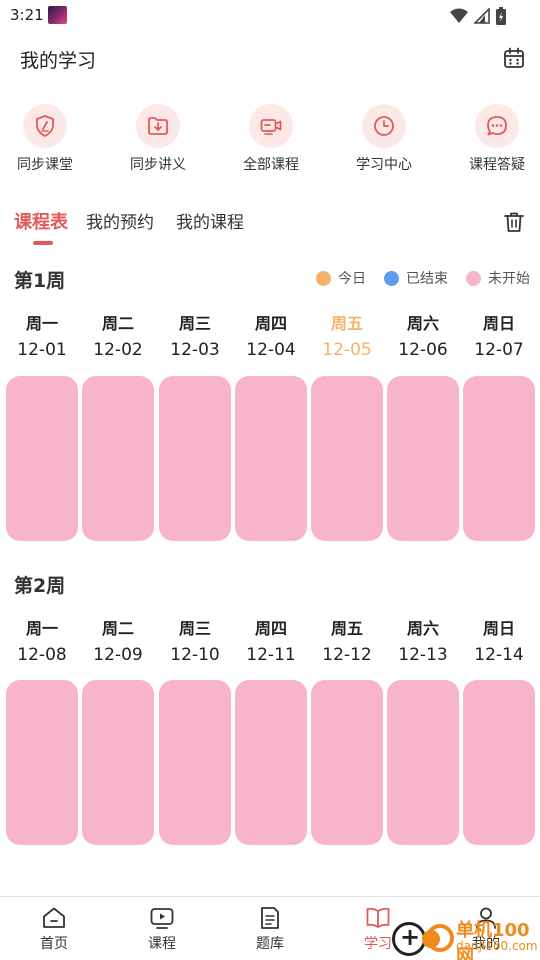 The image size is (540, 960). Describe the element at coordinates (497, 165) in the screenshot. I see `quick-nav-label: 课程答疑` at that location.